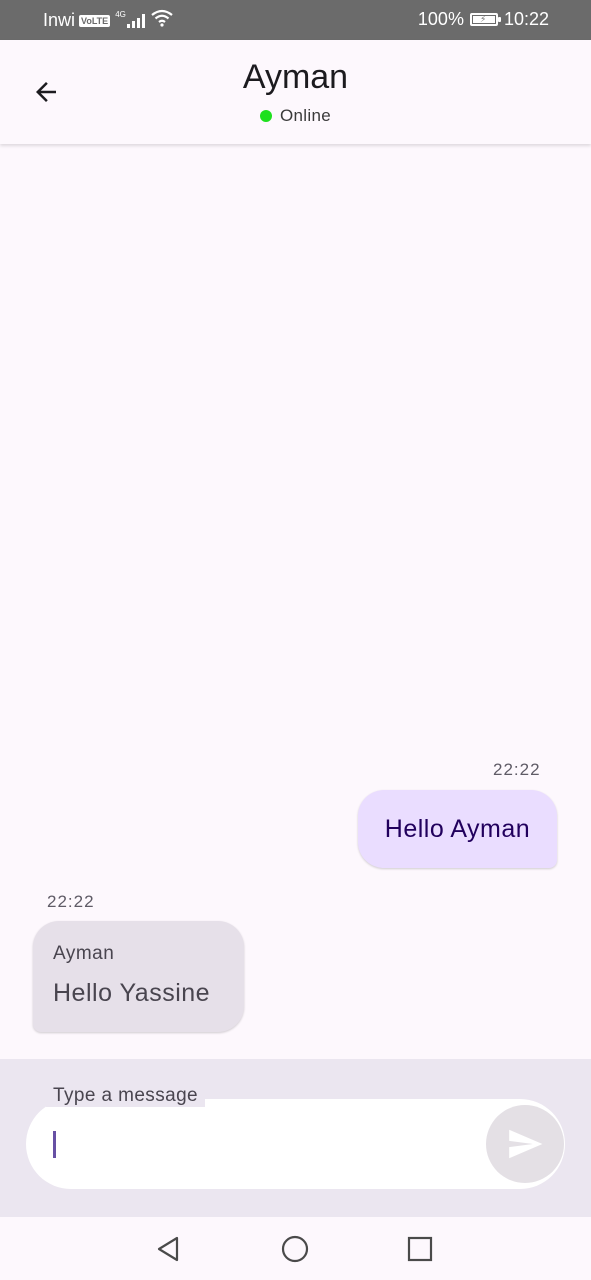 The height and width of the screenshot is (1280, 591). Describe the element at coordinates (266, 116) in the screenshot. I see `online-dot-icon` at that location.